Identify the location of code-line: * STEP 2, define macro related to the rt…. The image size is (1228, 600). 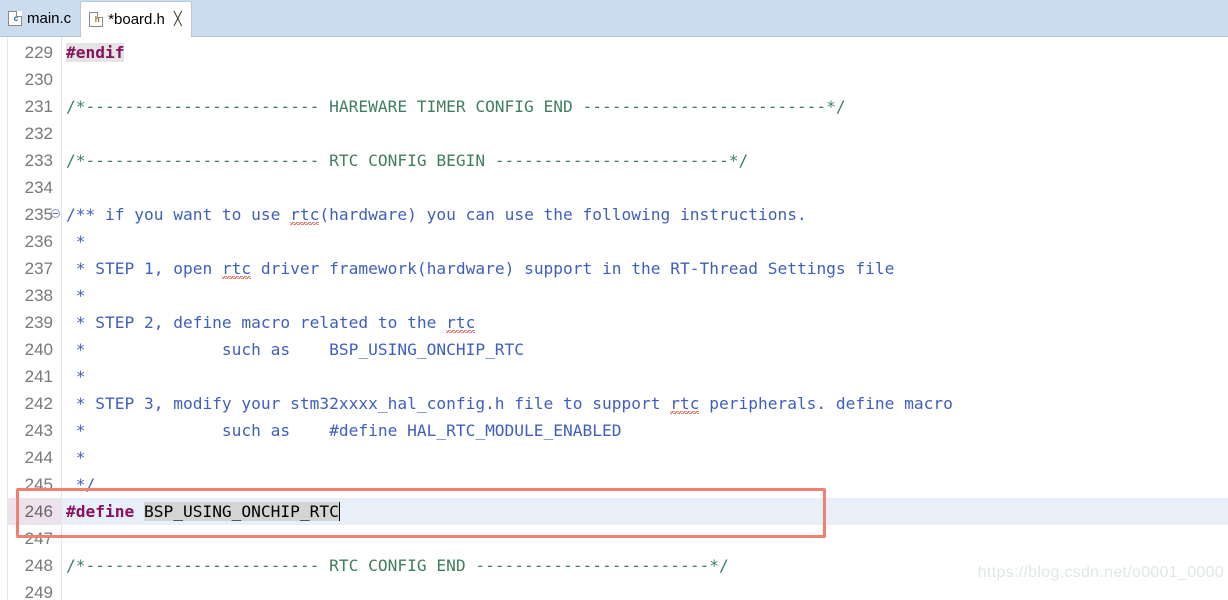
(645, 322).